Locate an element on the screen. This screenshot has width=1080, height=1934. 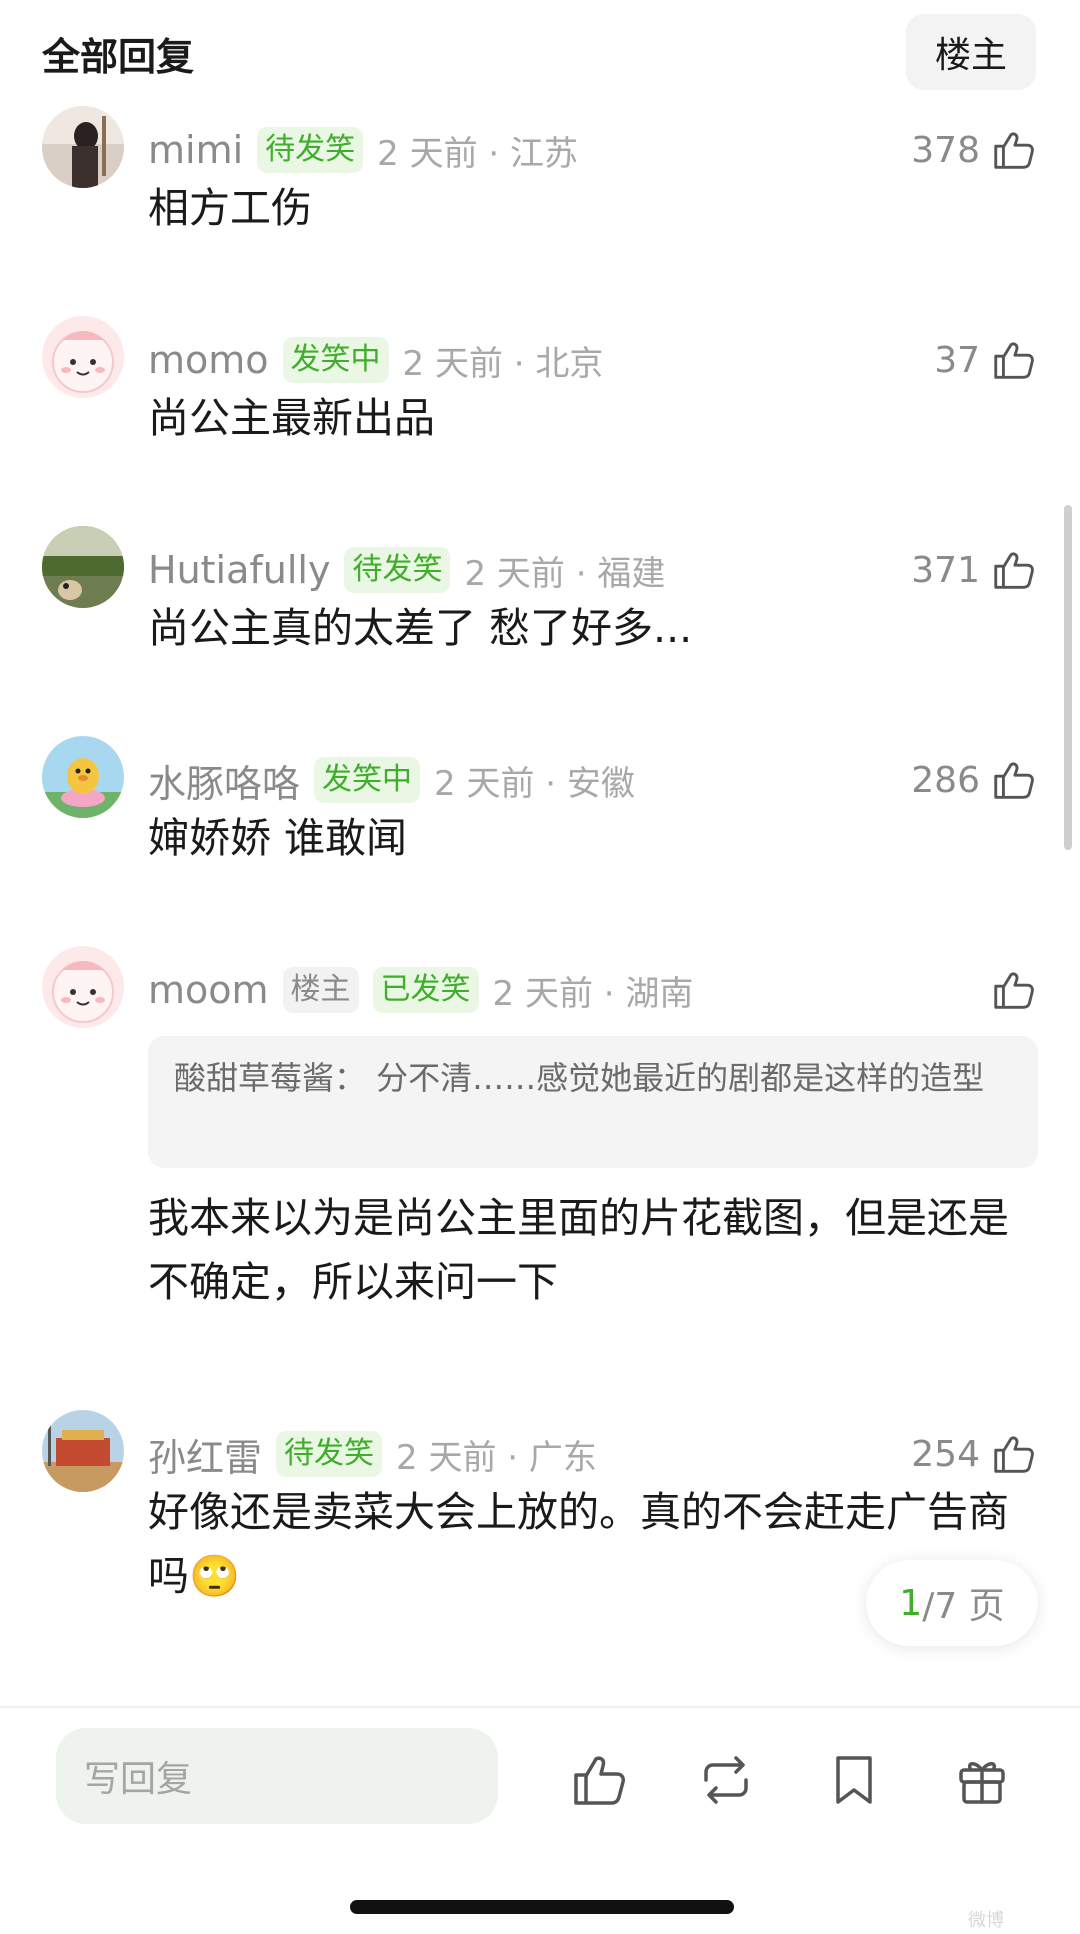
comment-meta: moom 楼主 已发笑 2 天前 · 湖南 is located at coordinates (420, 990).